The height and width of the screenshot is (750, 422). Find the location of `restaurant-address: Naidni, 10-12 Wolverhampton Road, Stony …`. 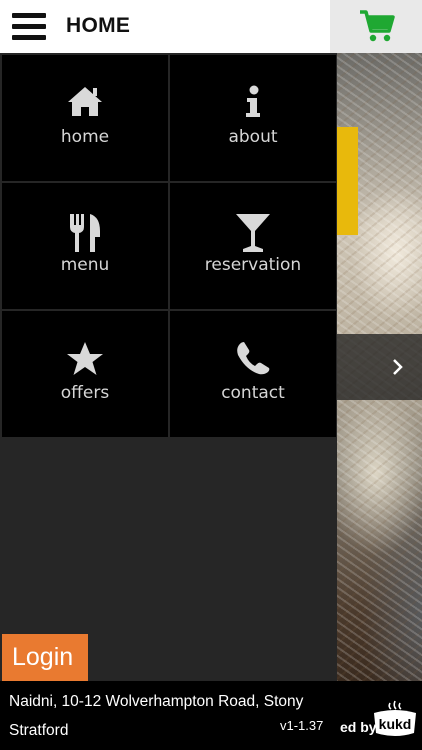

restaurant-address: Naidni, 10-12 Wolverhampton Road, Stony … is located at coordinates (156, 716).